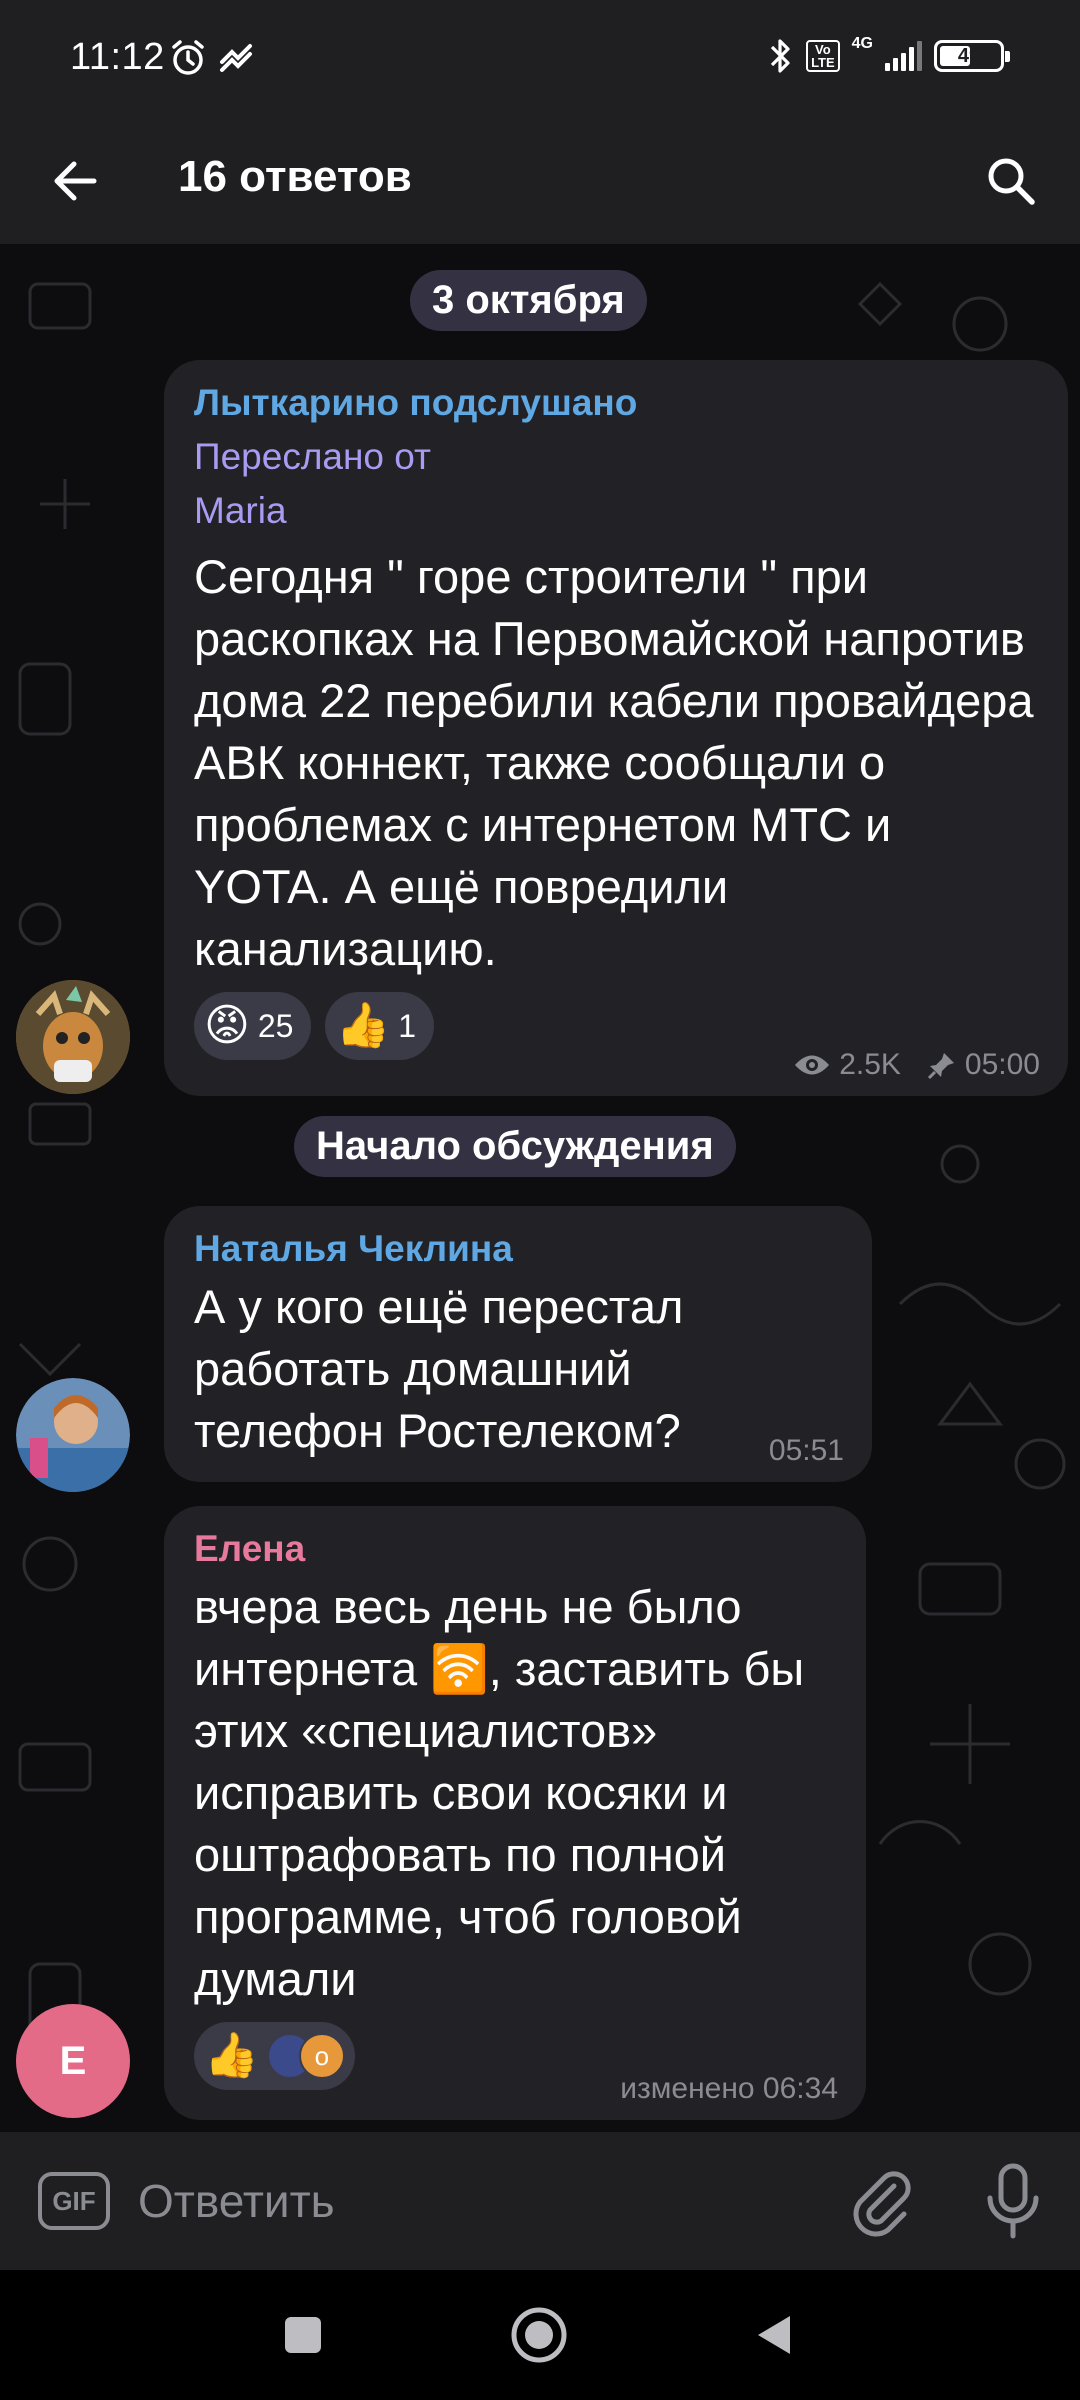 This screenshot has height=2400, width=1080. What do you see at coordinates (488, 2201) in the screenshot?
I see `reply-input: Ответить` at bounding box center [488, 2201].